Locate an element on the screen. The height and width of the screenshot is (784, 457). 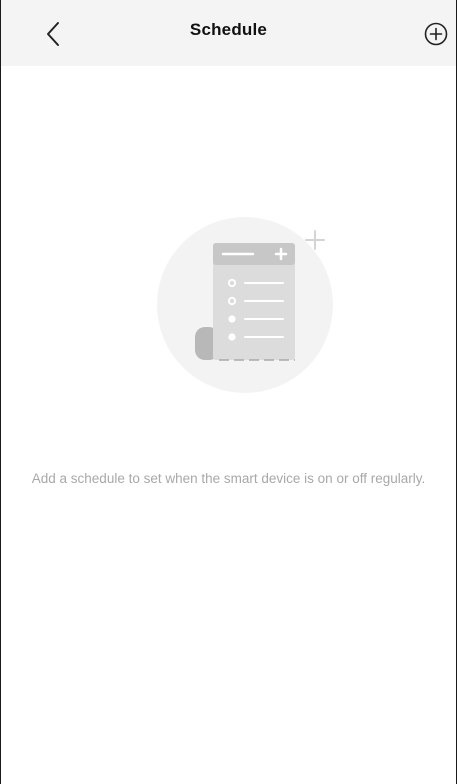
add-schedule-button is located at coordinates (436, 34).